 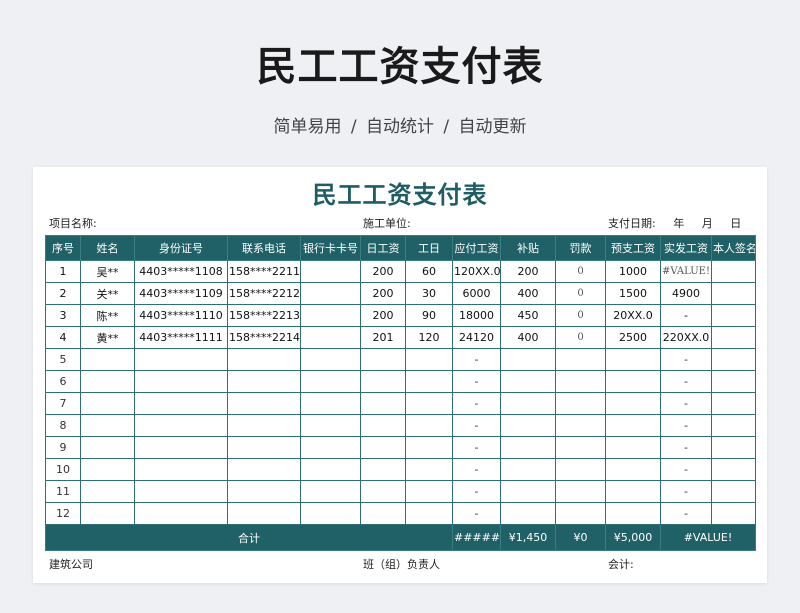 What do you see at coordinates (63, 359) in the screenshot?
I see `cell-no: 5` at bounding box center [63, 359].